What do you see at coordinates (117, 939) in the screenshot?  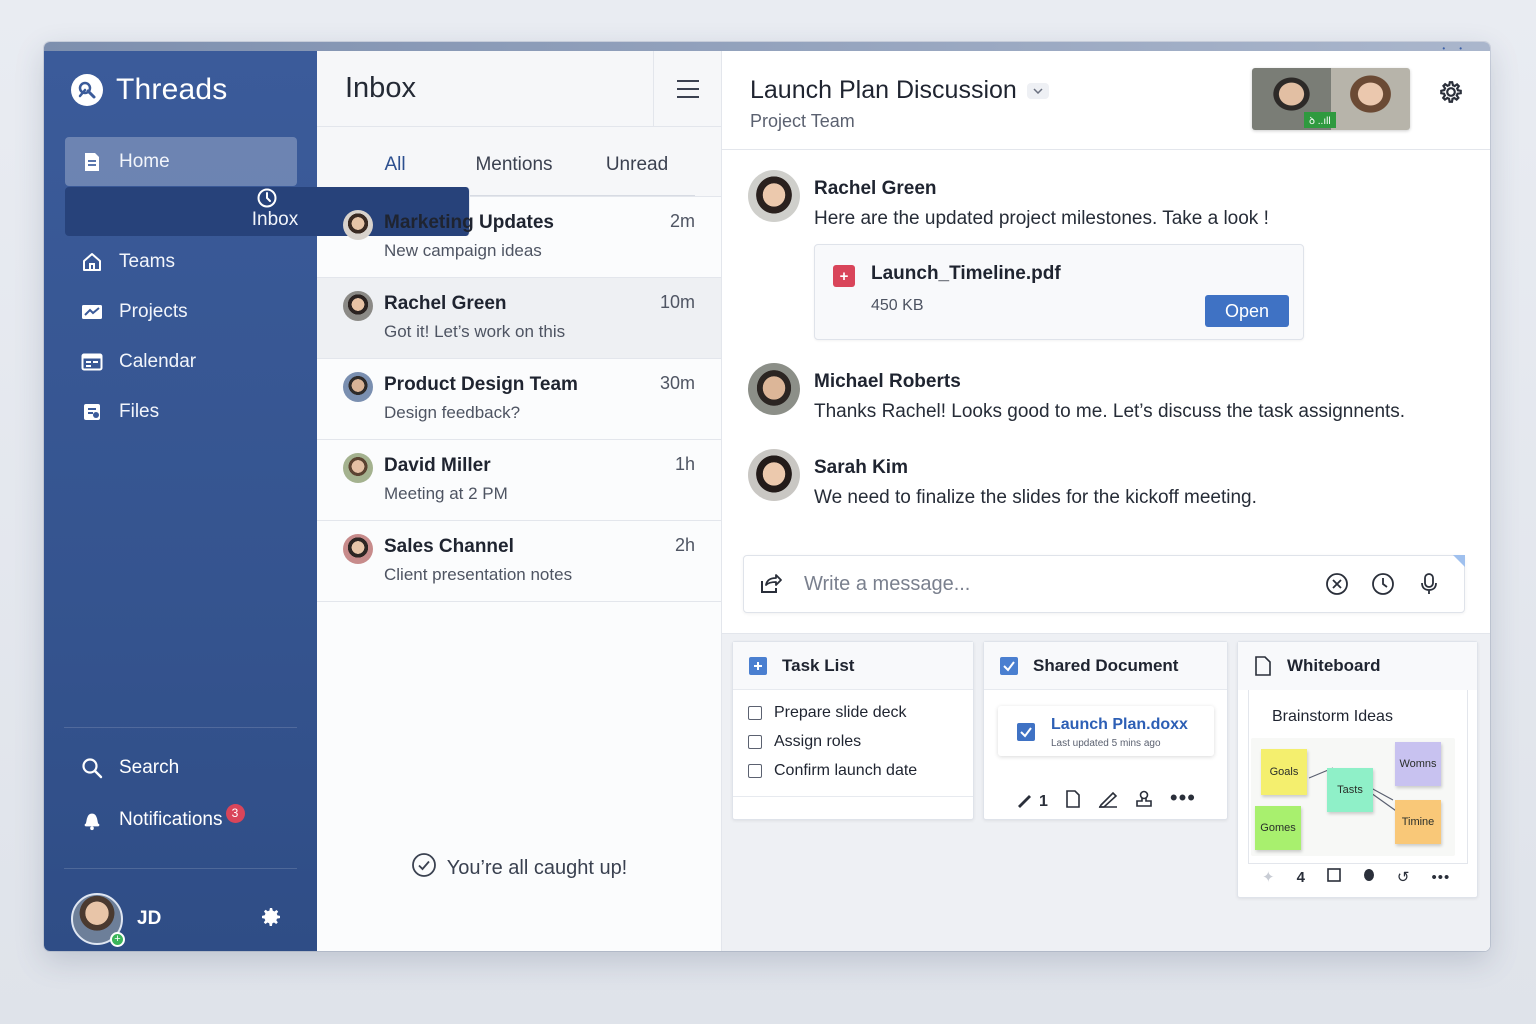 I see `online-status-icon: +` at bounding box center [117, 939].